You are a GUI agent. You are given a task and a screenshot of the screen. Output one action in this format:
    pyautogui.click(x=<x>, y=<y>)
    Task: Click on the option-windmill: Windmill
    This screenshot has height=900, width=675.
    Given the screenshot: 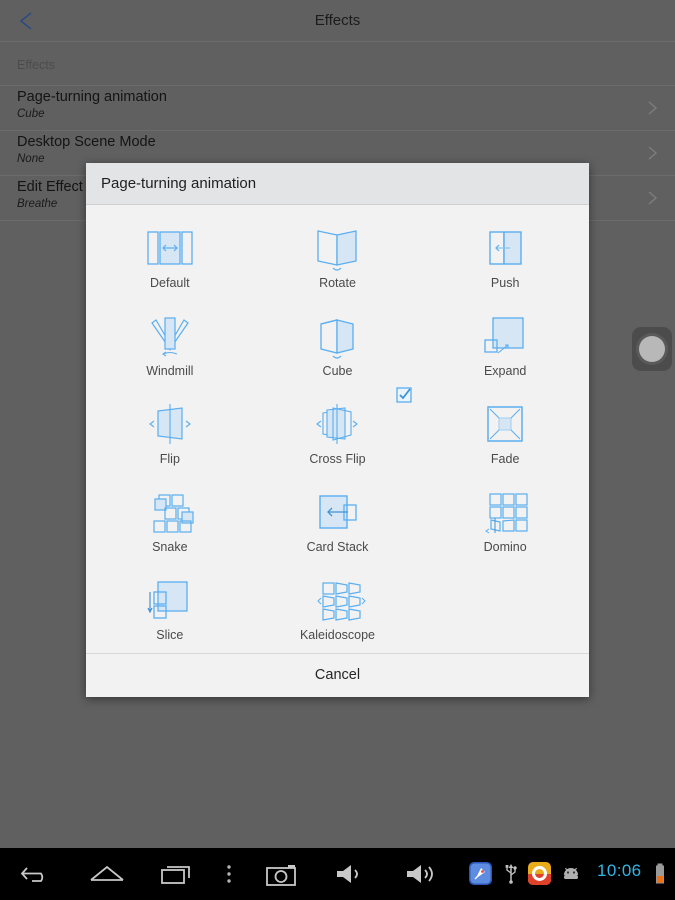 What is the action you would take?
    pyautogui.click(x=170, y=351)
    